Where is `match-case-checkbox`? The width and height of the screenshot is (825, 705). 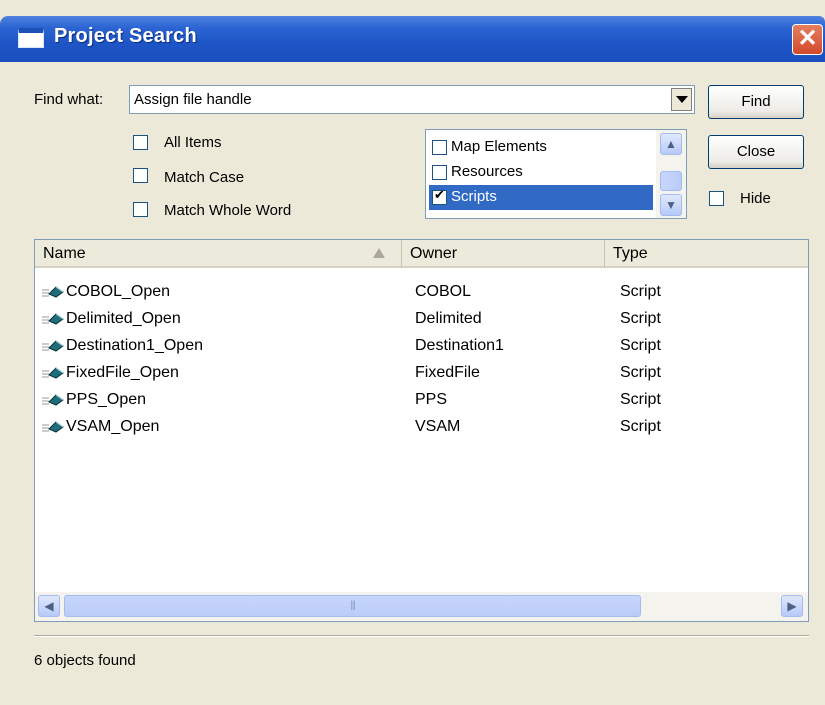 match-case-checkbox is located at coordinates (140, 175).